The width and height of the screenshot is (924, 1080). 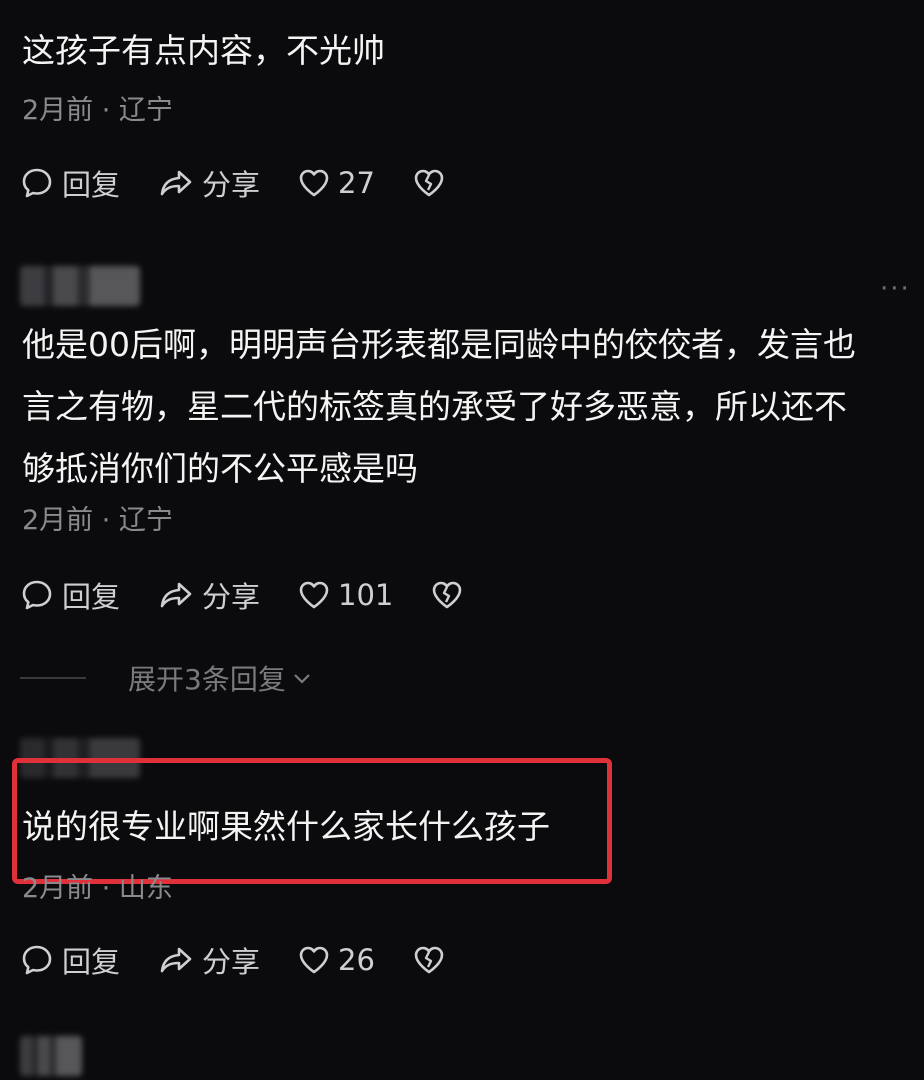 I want to click on comment-1-actions: 回复 分享 27, so click(x=255, y=183).